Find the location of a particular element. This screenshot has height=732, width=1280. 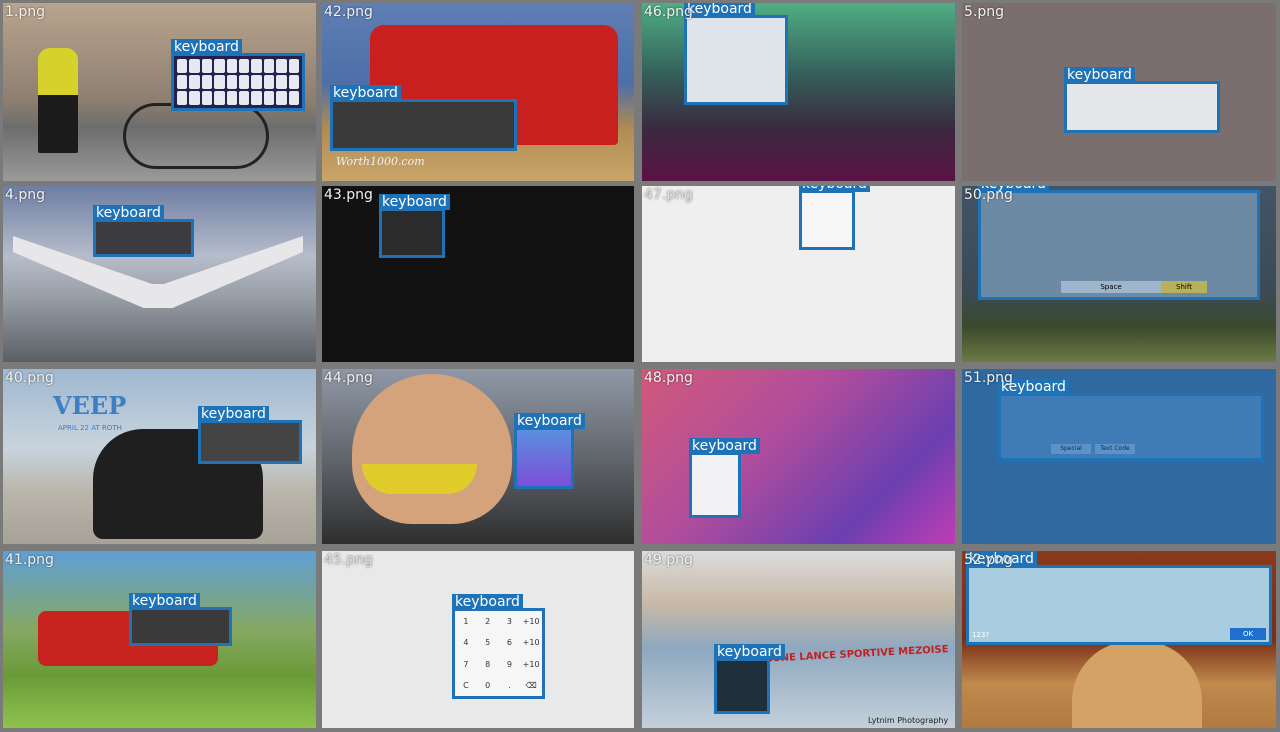

numpad-key: 0 is located at coordinates (488, 685).